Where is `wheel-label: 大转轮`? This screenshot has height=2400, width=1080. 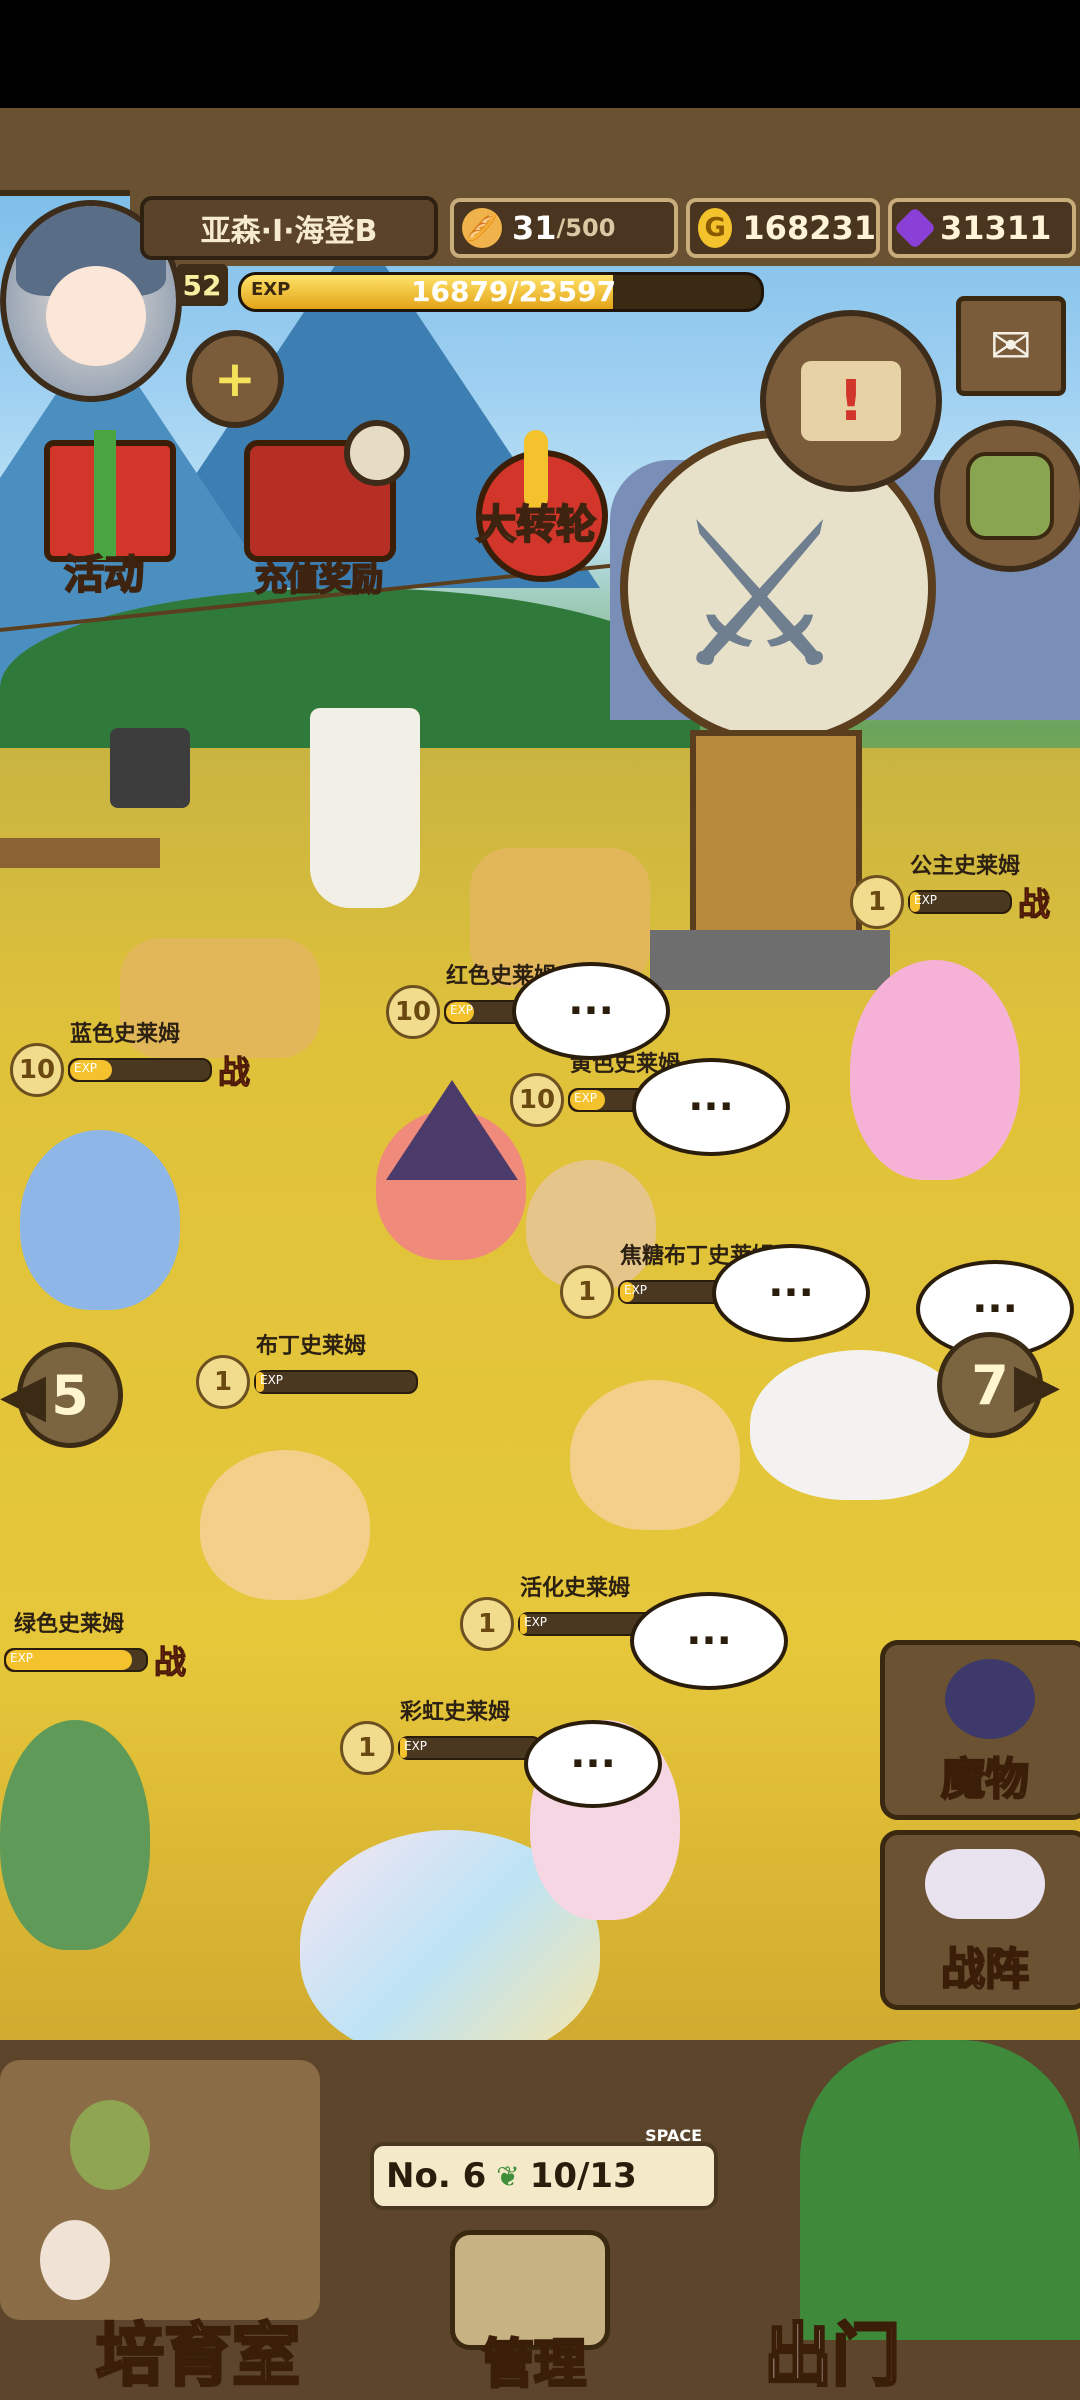
wheel-label: 大转轮 is located at coordinates (536, 525).